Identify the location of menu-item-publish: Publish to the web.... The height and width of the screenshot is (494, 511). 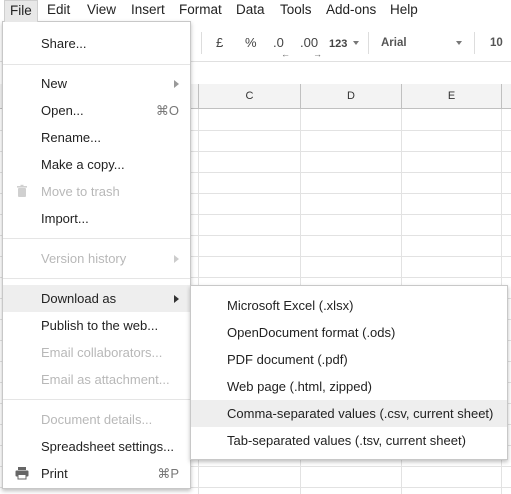
(96, 325).